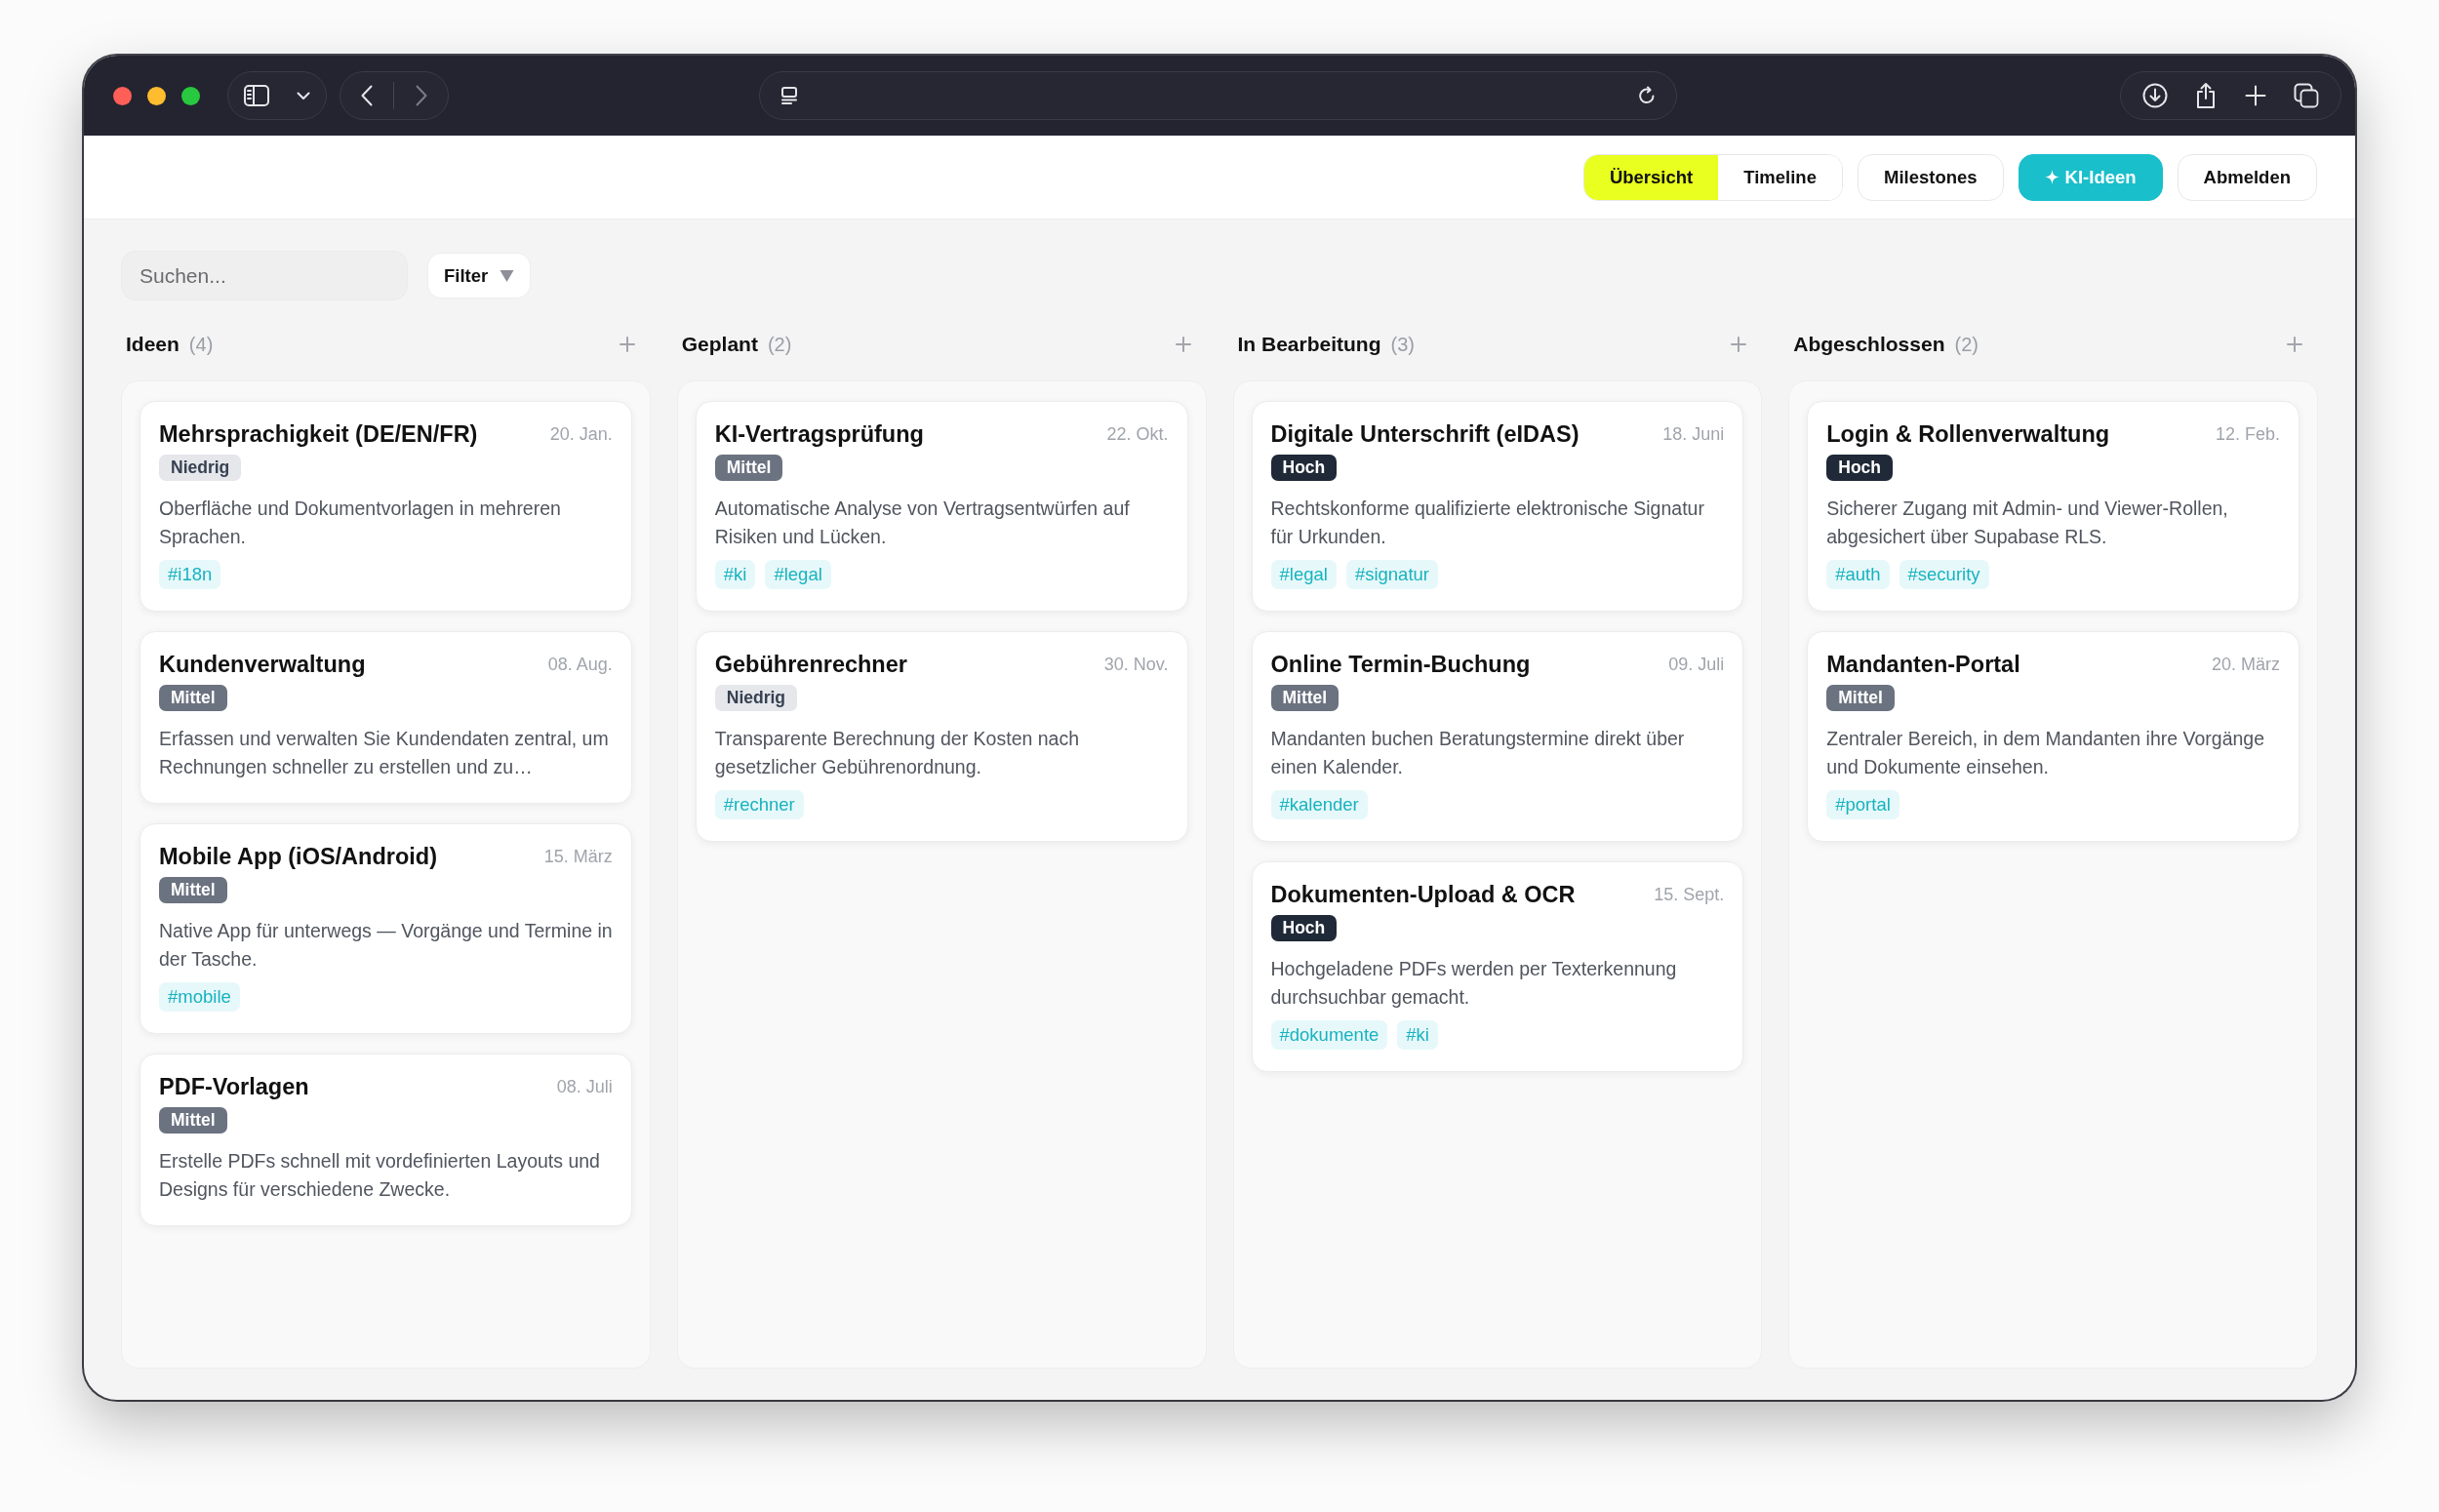  I want to click on tag: #rechner, so click(759, 804).